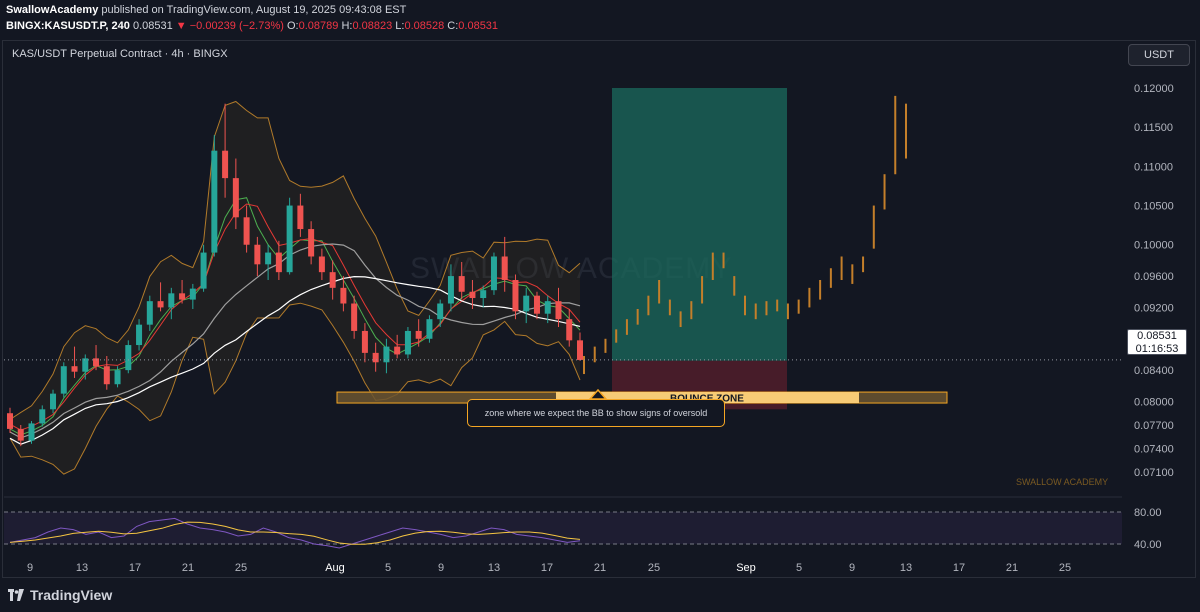 The height and width of the screenshot is (612, 1200). I want to click on y-tick-label: 0.08400, so click(1154, 371).